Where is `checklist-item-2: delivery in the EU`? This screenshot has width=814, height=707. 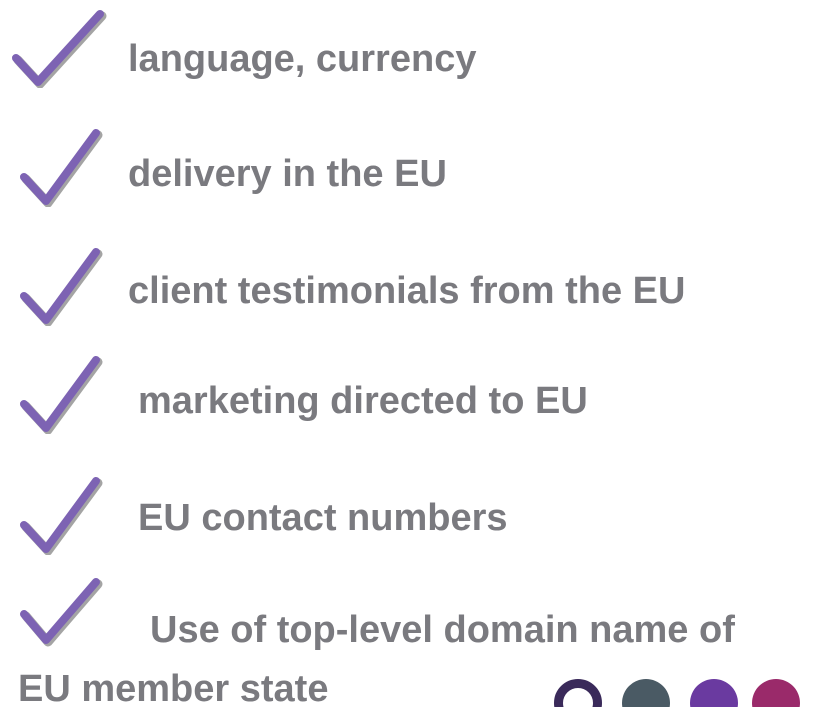
checklist-item-2: delivery in the EU is located at coordinates (407, 167).